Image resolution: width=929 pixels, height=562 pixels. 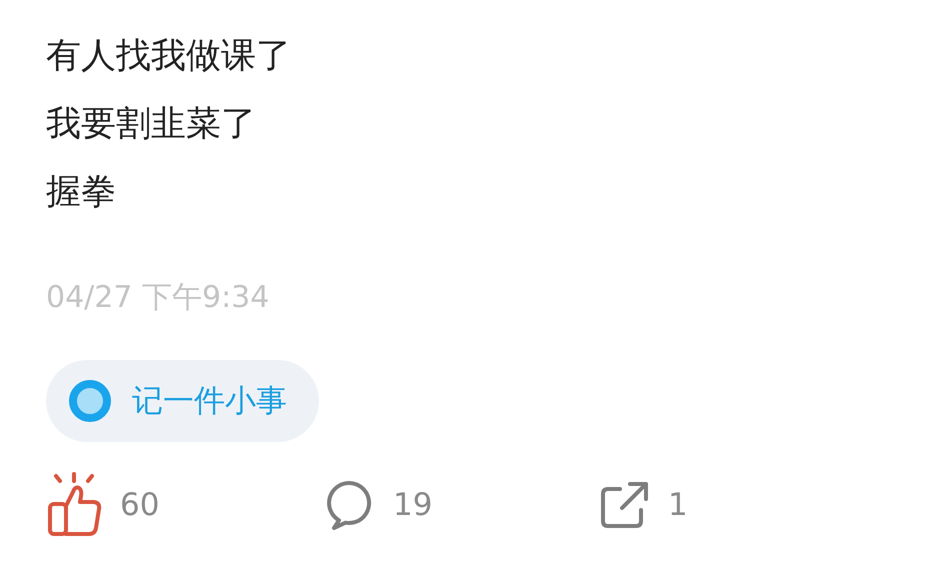 What do you see at coordinates (169, 56) in the screenshot?
I see `post-text-line: 有人找我做课了` at bounding box center [169, 56].